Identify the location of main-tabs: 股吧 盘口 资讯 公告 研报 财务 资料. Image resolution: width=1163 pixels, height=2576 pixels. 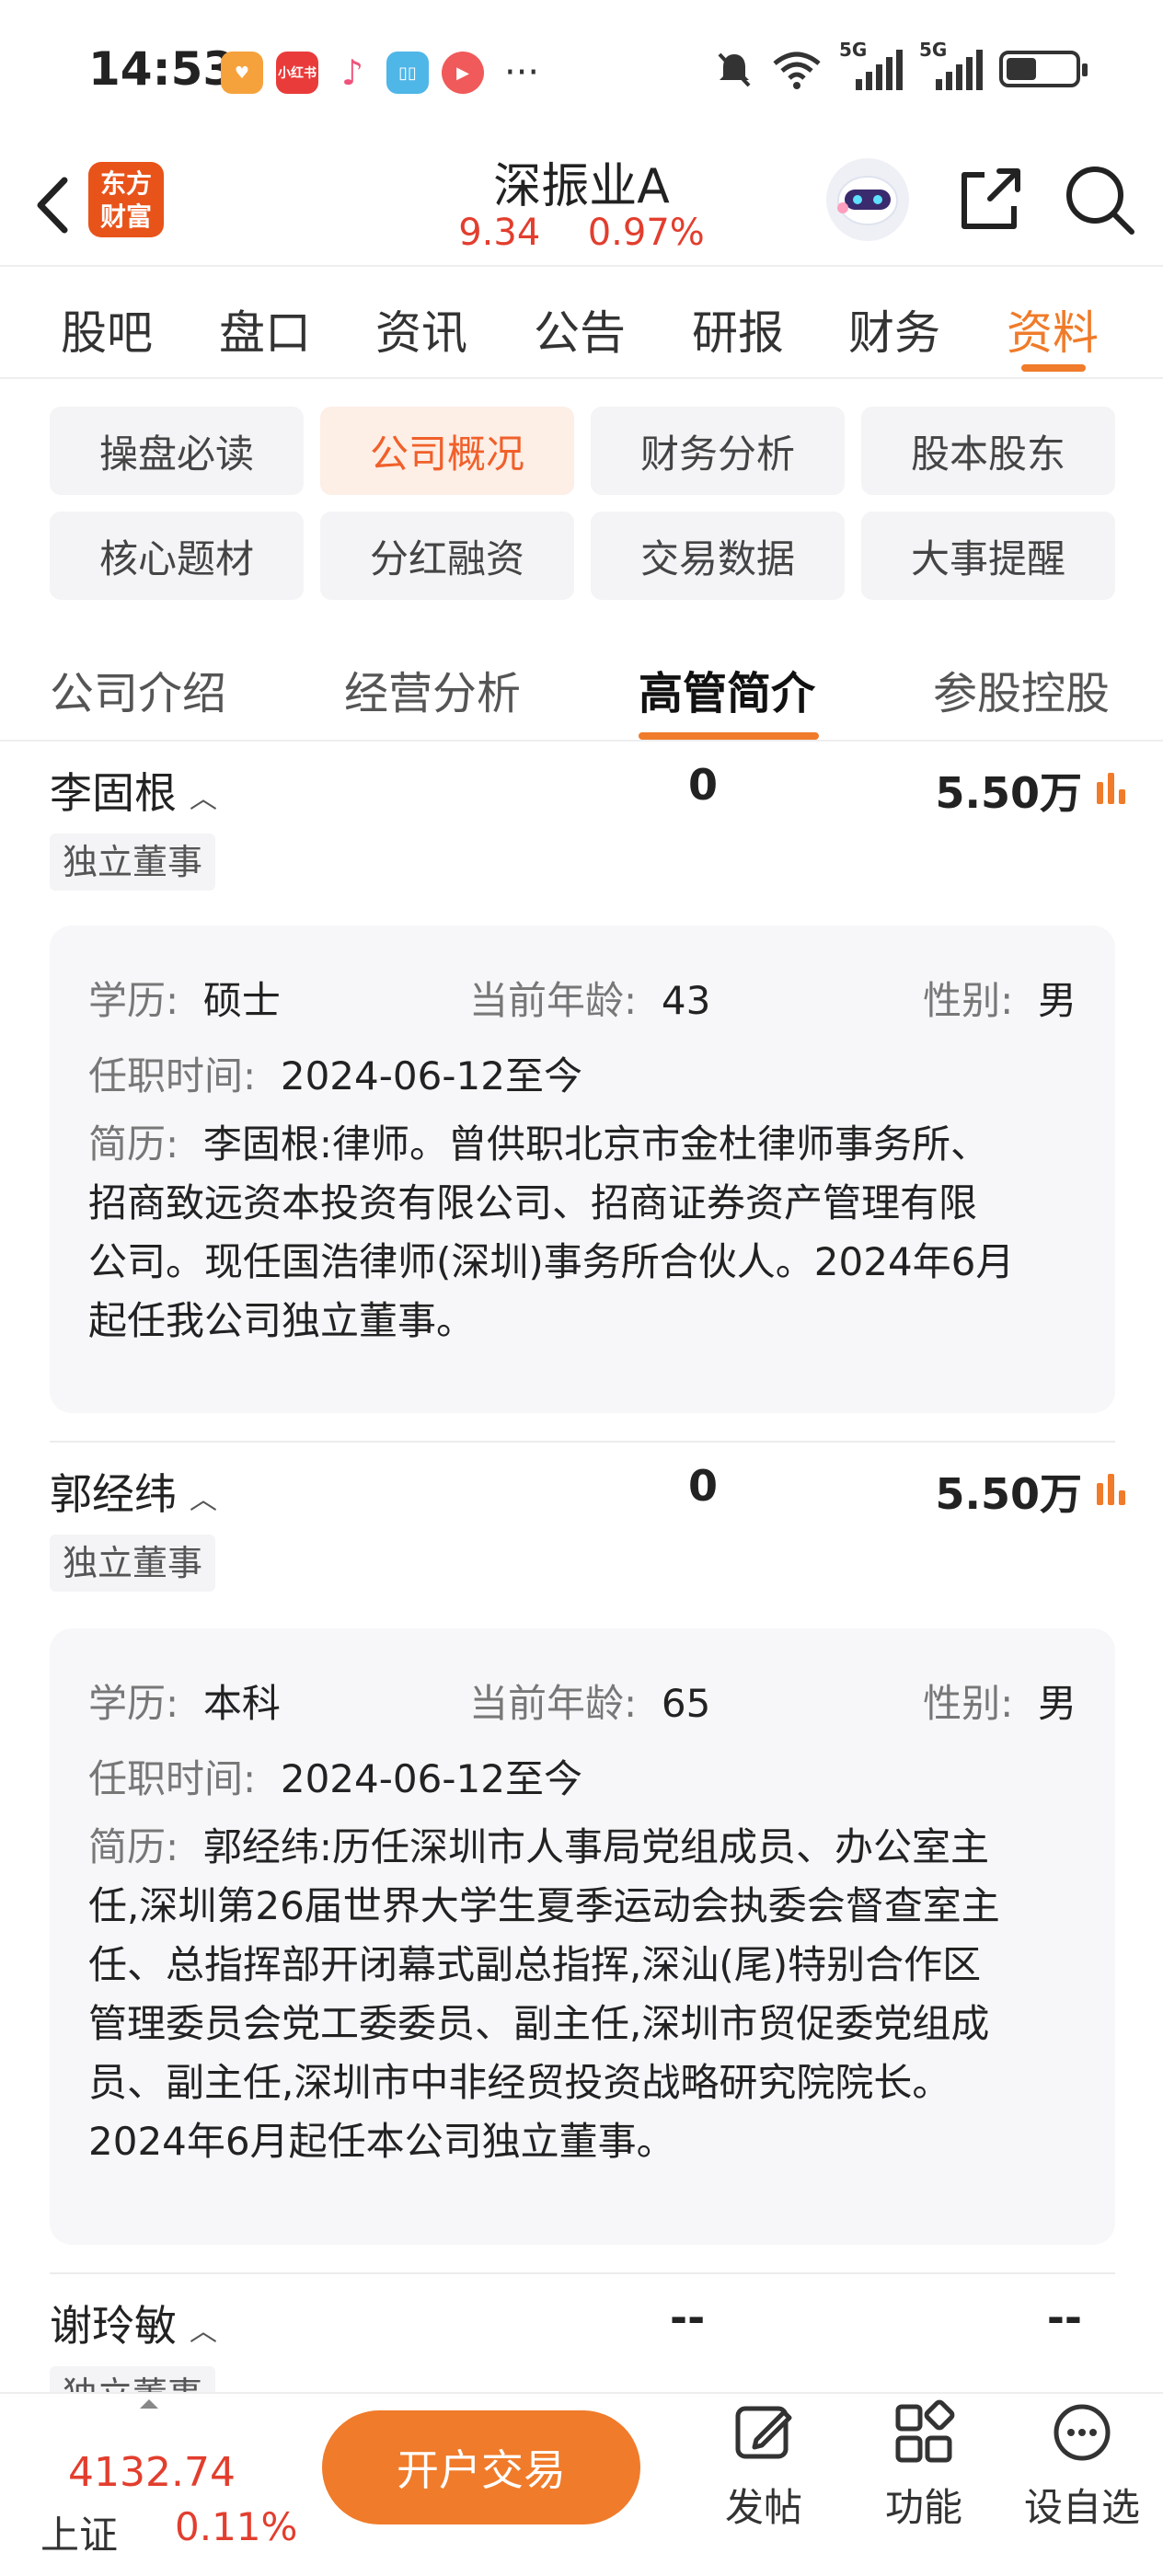
(581, 324).